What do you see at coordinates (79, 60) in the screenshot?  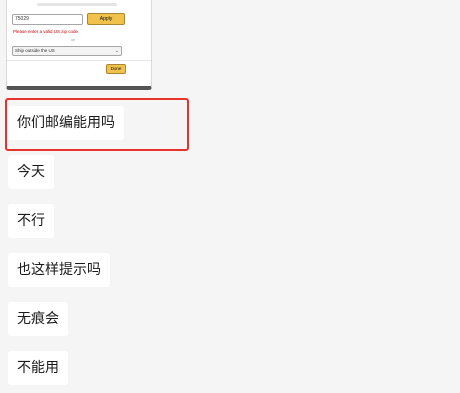 I see `divider` at bounding box center [79, 60].